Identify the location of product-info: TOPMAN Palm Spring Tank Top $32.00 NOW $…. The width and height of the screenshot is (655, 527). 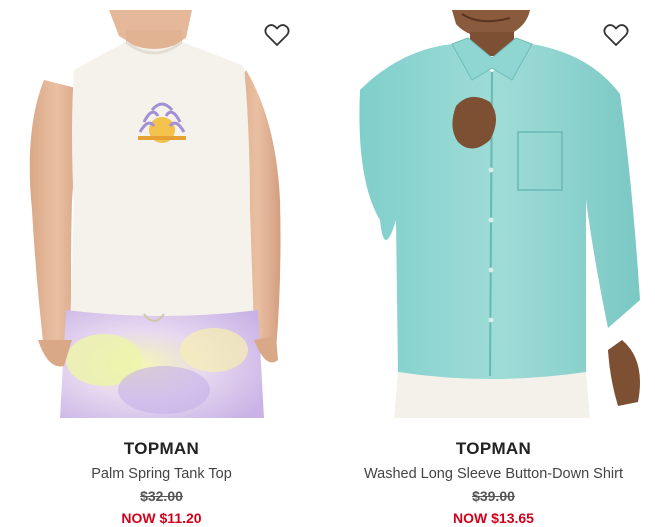
(161, 482).